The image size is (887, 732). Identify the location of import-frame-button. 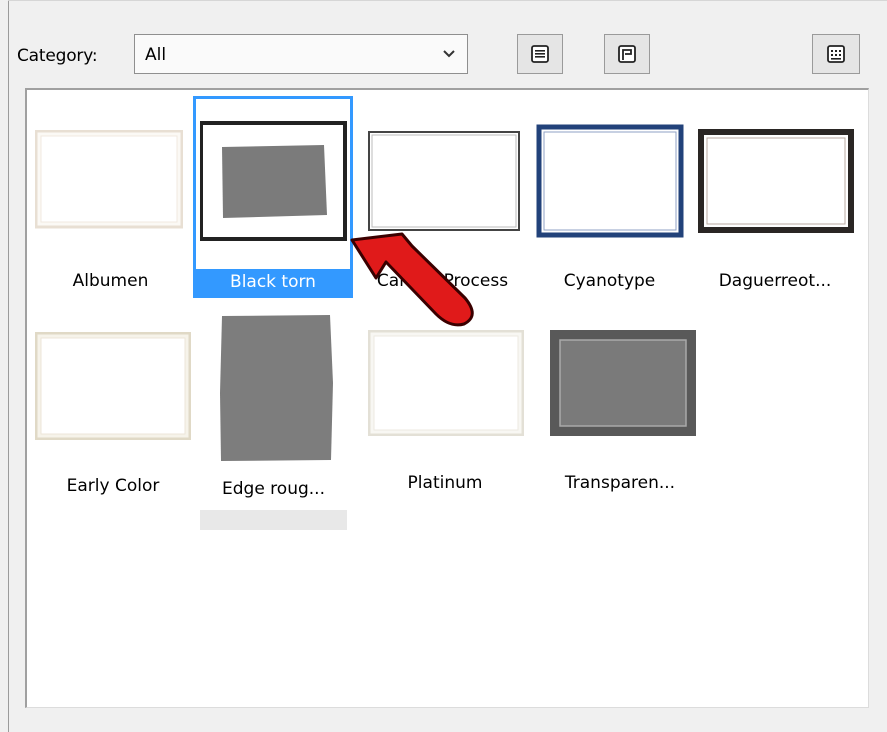
(627, 54).